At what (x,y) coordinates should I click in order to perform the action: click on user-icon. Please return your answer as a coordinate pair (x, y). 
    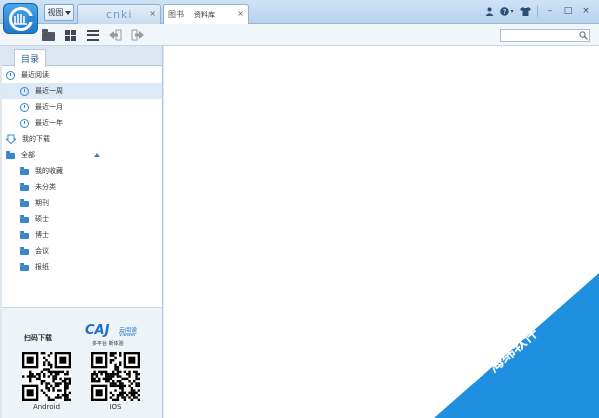
    Looking at the image, I should click on (489, 11).